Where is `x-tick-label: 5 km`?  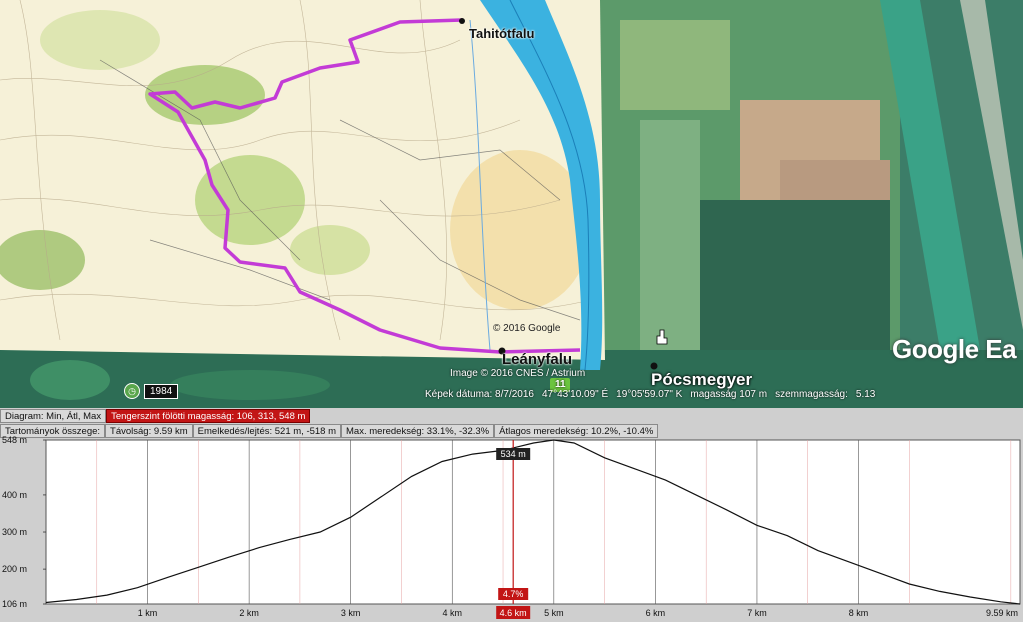
x-tick-label: 5 km is located at coordinates (554, 613).